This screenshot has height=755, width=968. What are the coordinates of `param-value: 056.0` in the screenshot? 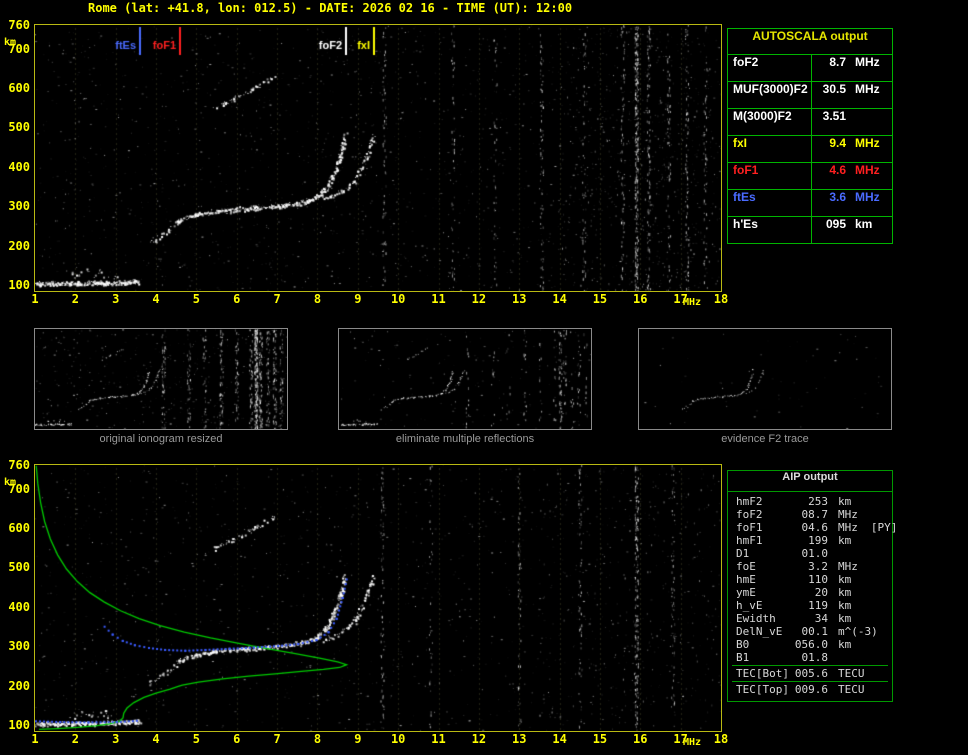 It's located at (811, 644).